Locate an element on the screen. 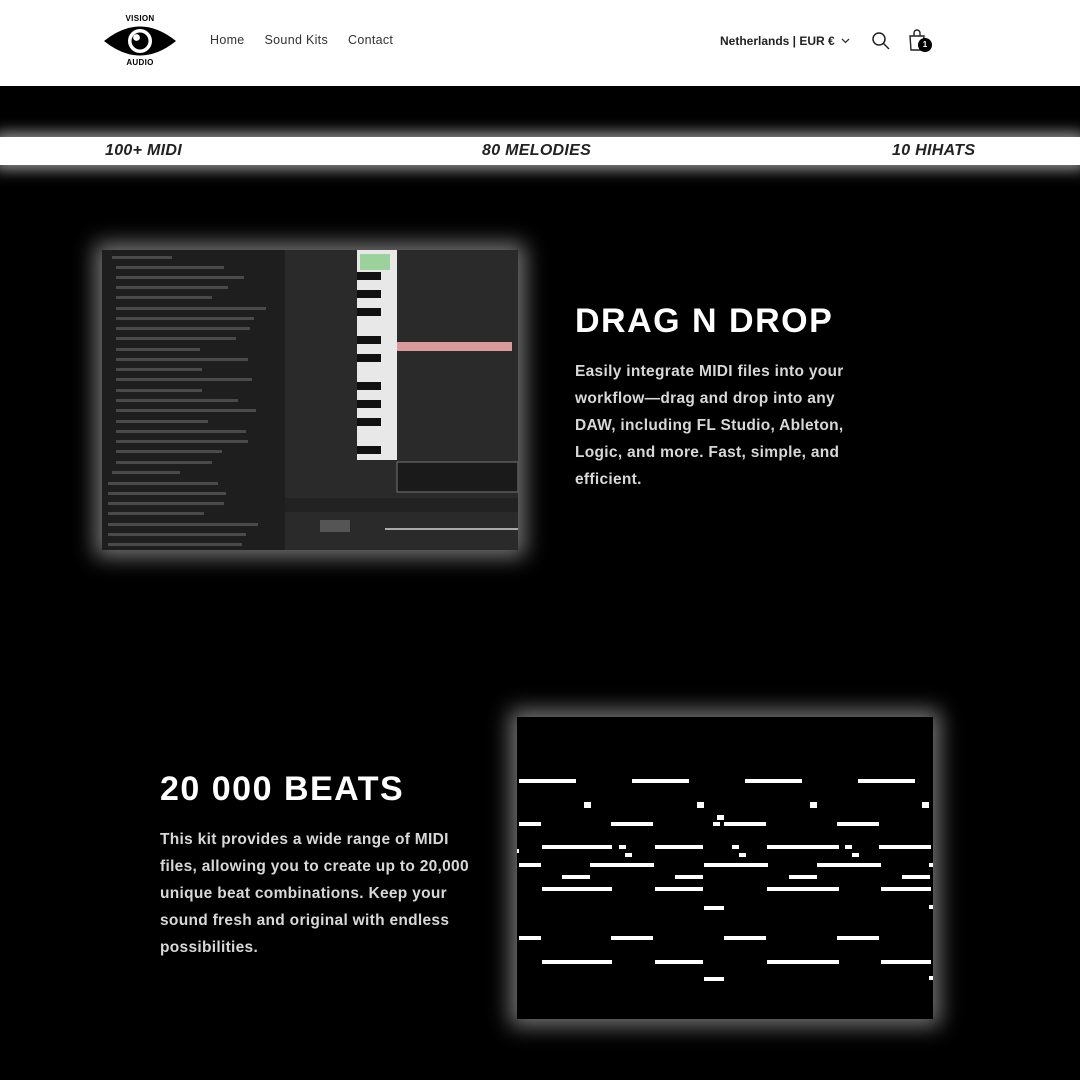 The width and height of the screenshot is (1080, 1080). brand-logo: VISION AUDIO is located at coordinates (140, 41).